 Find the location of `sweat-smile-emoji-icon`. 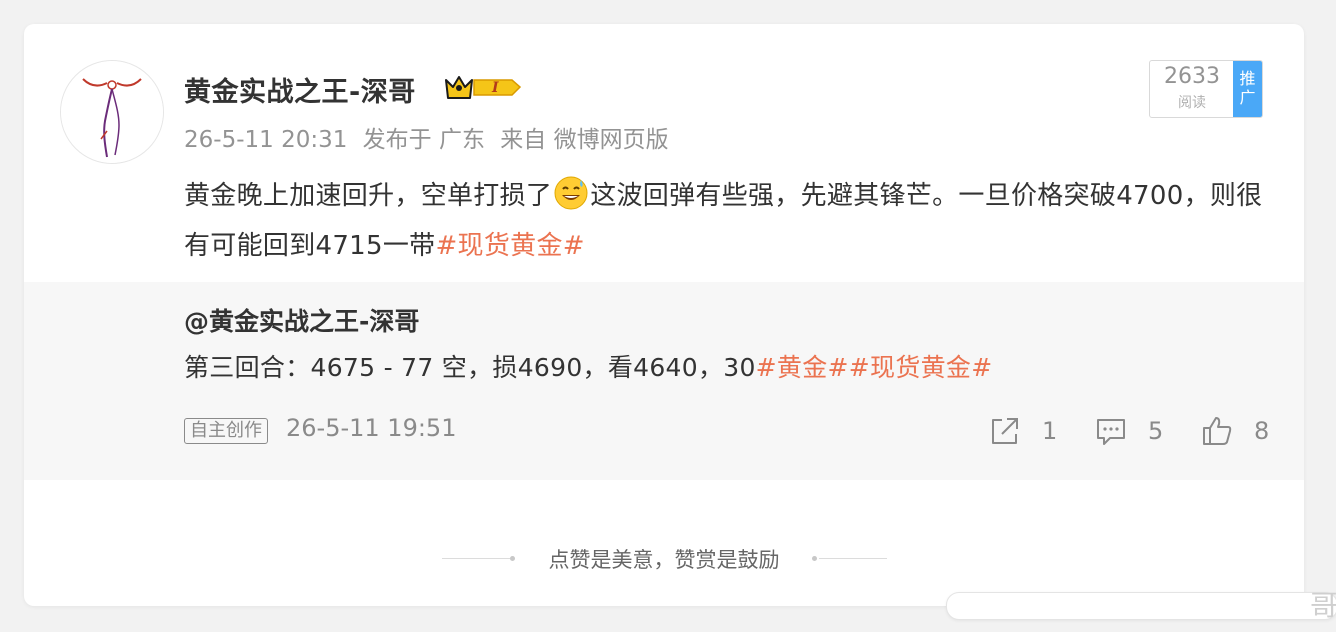

sweat-smile-emoji-icon is located at coordinates (571, 193).